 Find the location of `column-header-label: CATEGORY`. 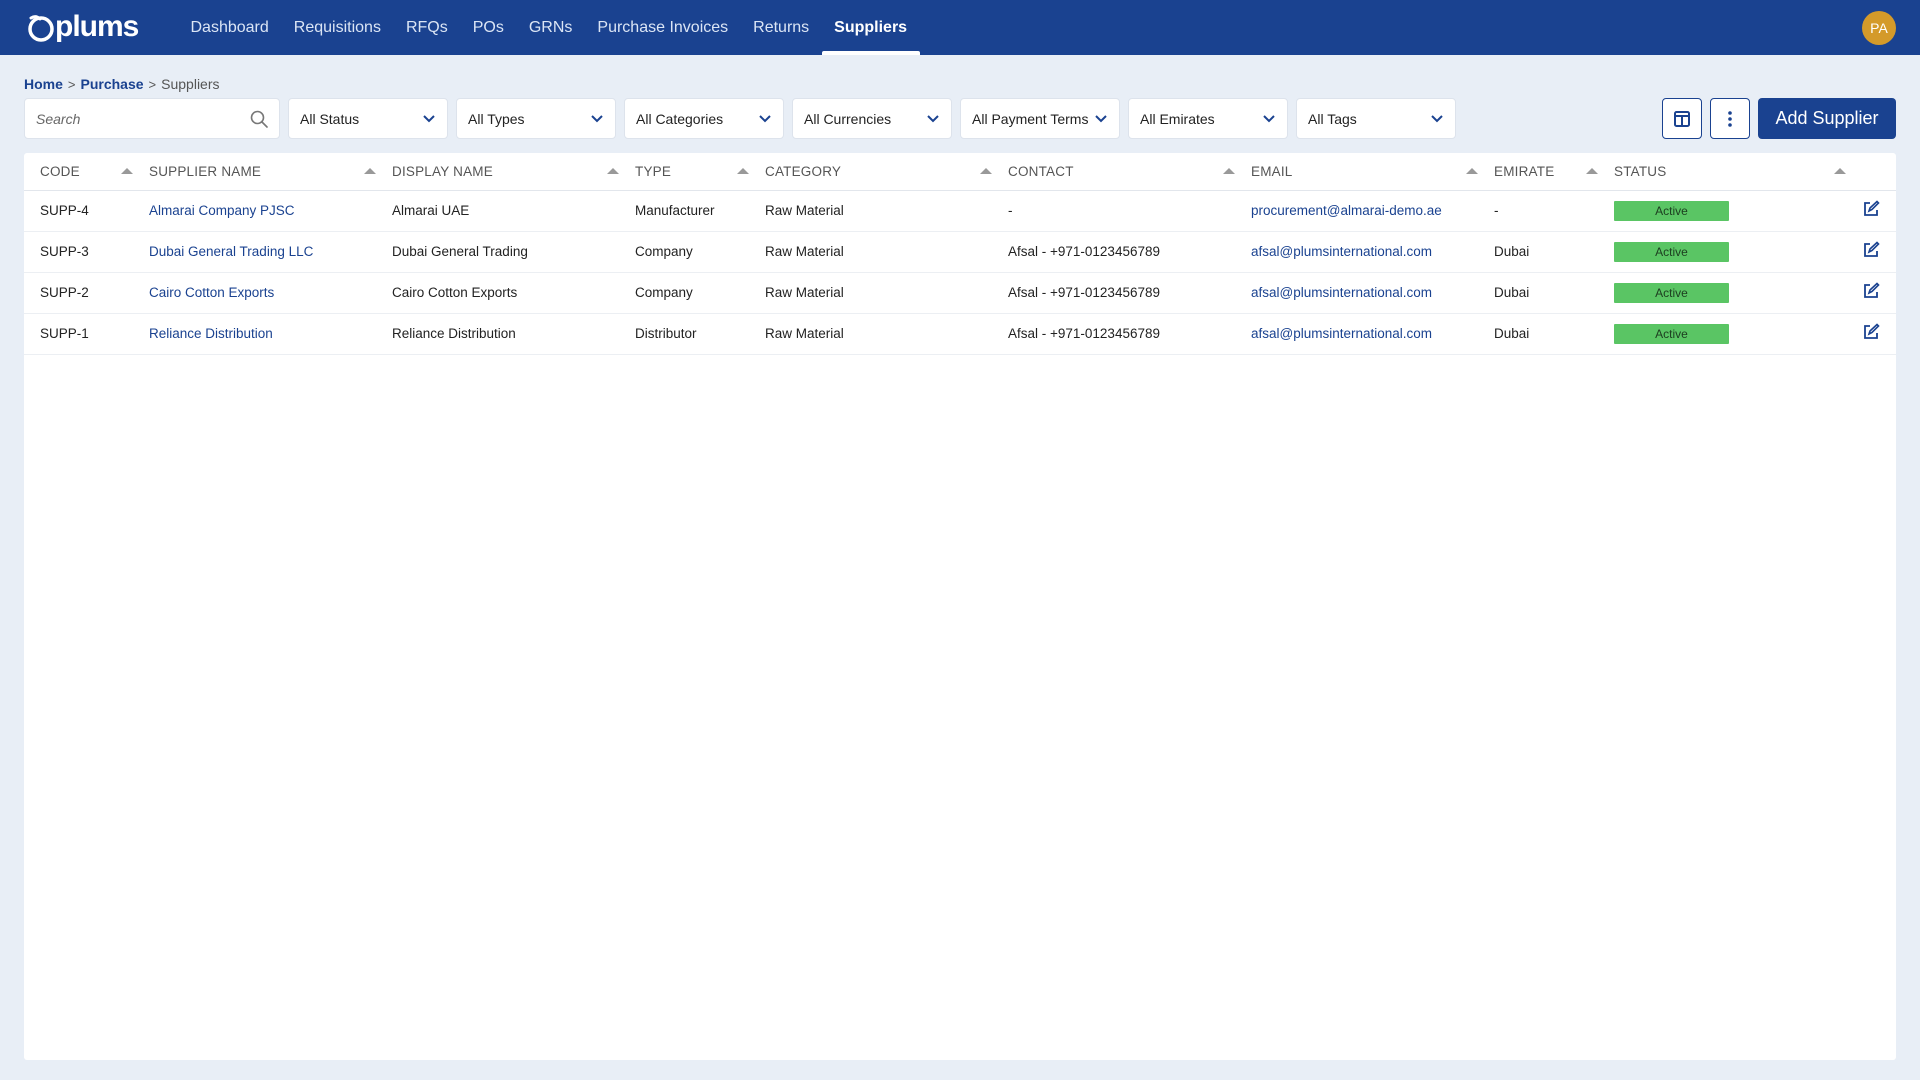

column-header-label: CATEGORY is located at coordinates (803, 171).